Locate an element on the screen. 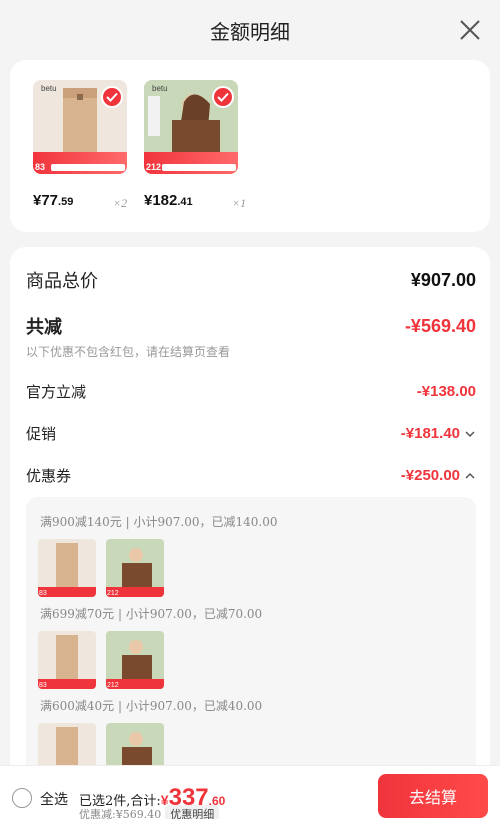 The image size is (500, 819). total-discount-label: 共减 is located at coordinates (44, 327).